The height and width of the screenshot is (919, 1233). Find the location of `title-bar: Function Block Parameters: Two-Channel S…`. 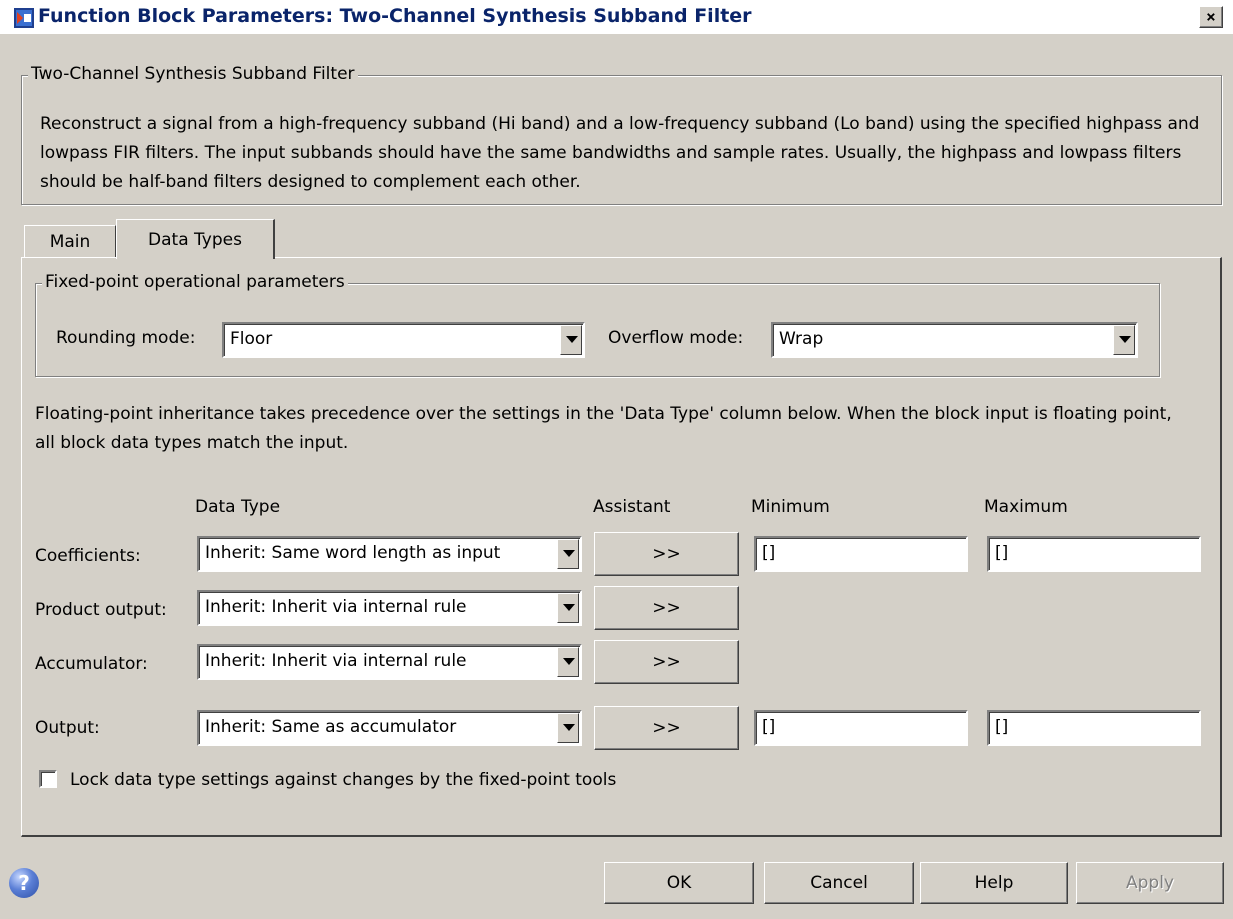

title-bar: Function Block Parameters: Two-Channel S… is located at coordinates (616, 17).